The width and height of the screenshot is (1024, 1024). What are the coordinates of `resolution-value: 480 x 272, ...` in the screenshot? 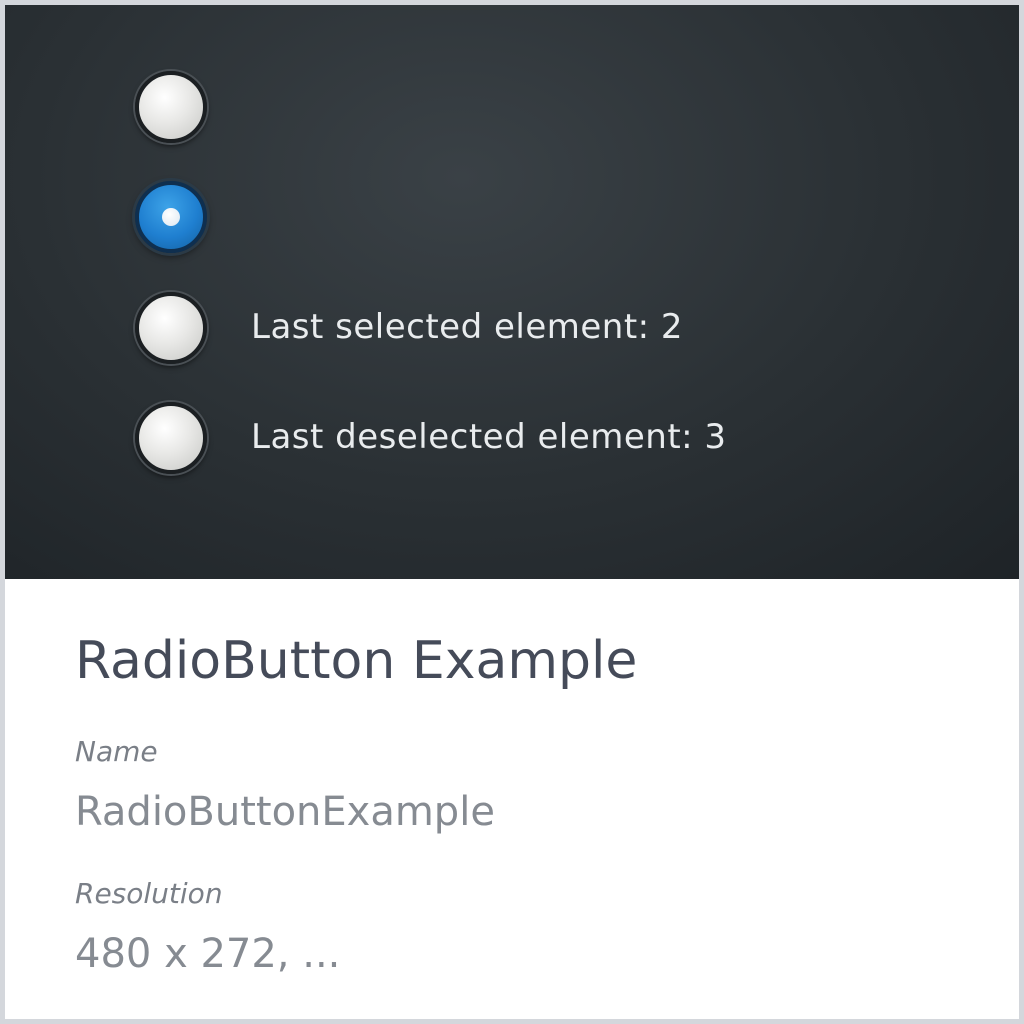 It's located at (208, 954).